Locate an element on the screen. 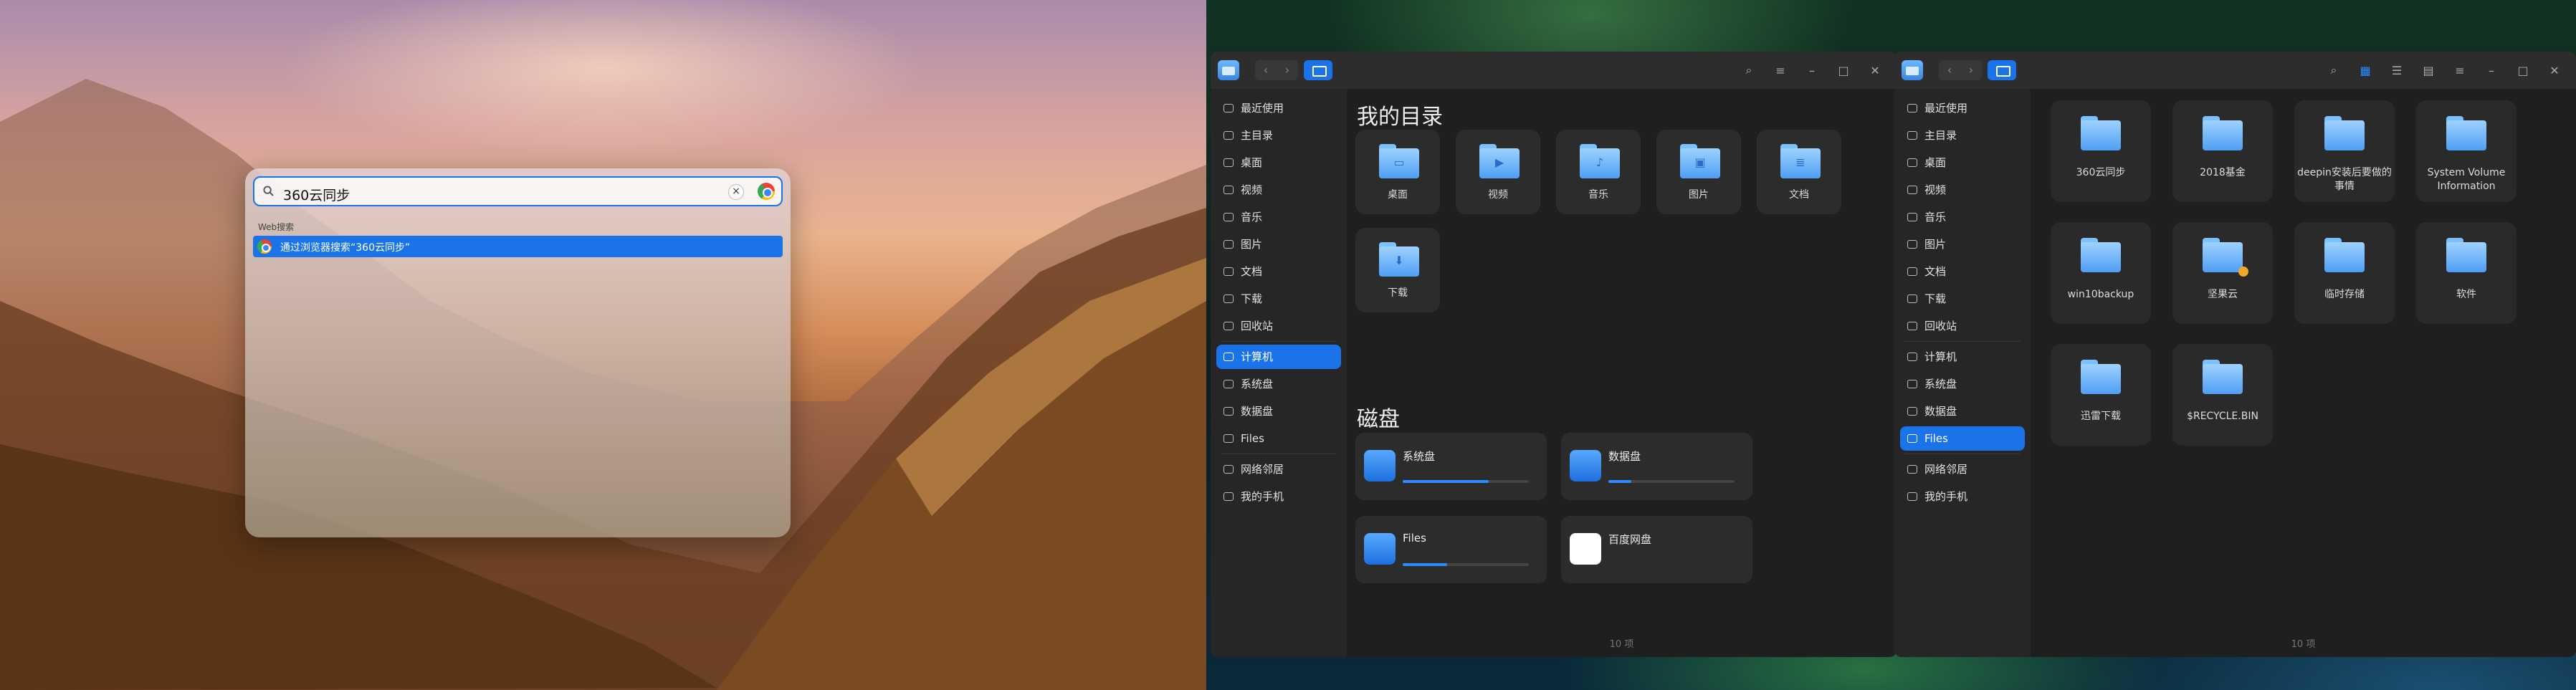 Image resolution: width=2576 pixels, height=690 pixels. folder-item: 软件 is located at coordinates (2466, 273).